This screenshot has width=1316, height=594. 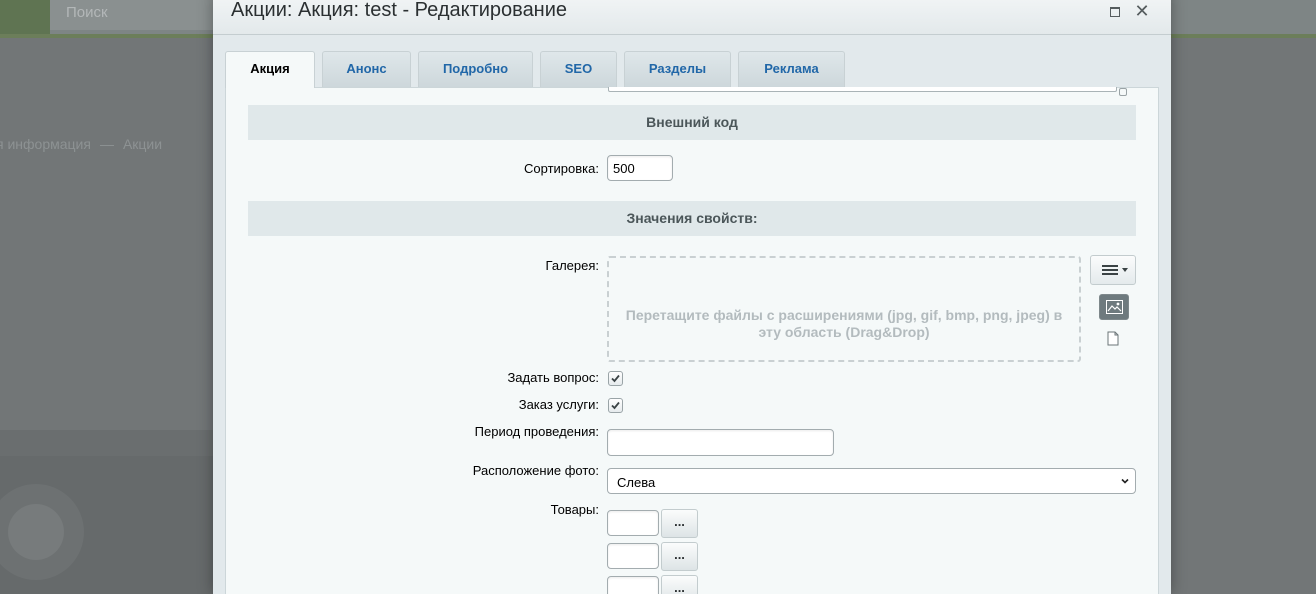 What do you see at coordinates (640, 168) in the screenshot?
I see `sort-input` at bounding box center [640, 168].